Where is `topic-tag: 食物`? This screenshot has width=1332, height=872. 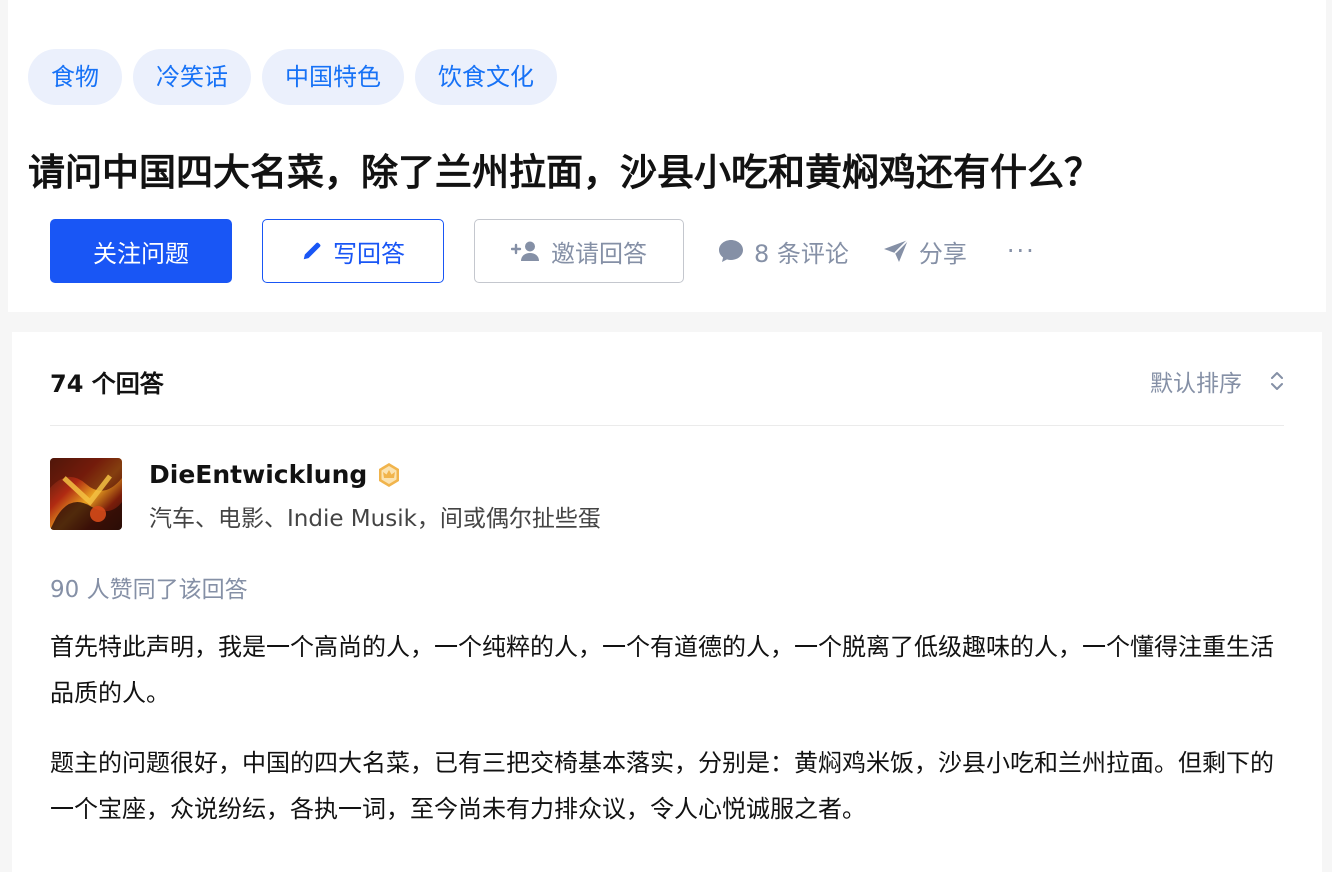
topic-tag: 食物 is located at coordinates (75, 77).